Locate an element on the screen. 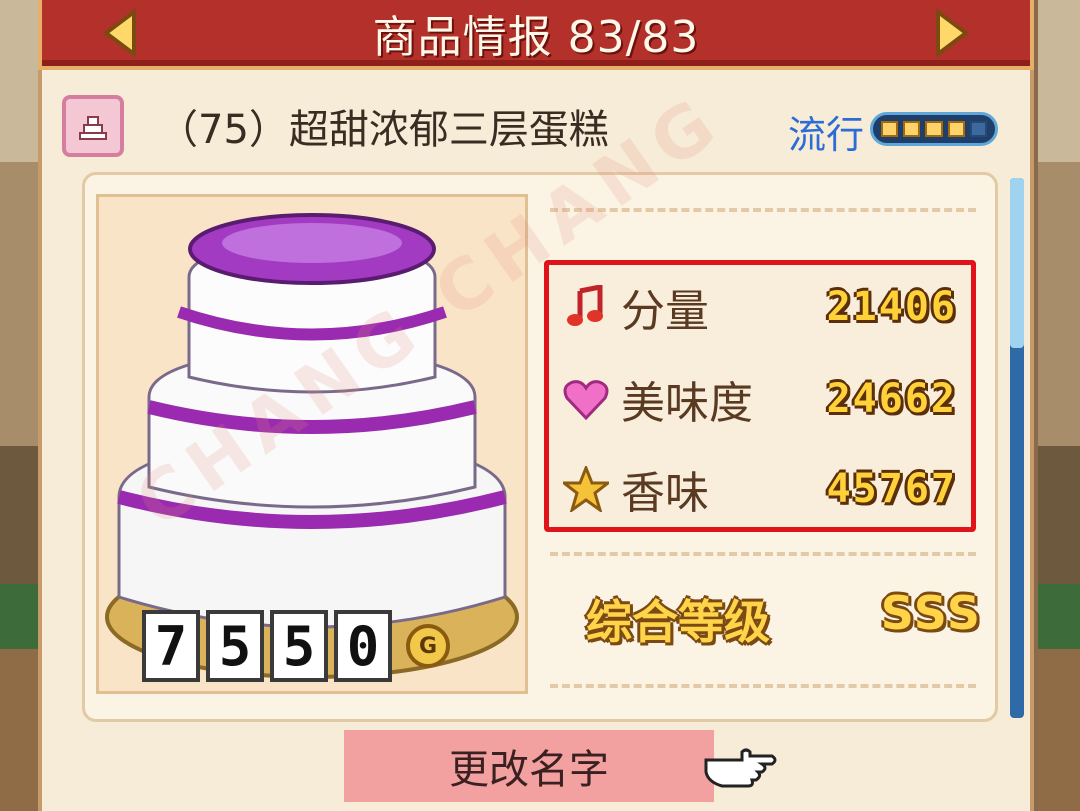 This screenshot has width=1080, height=811. page-title: 商品情报 83/83 is located at coordinates (536, 37).